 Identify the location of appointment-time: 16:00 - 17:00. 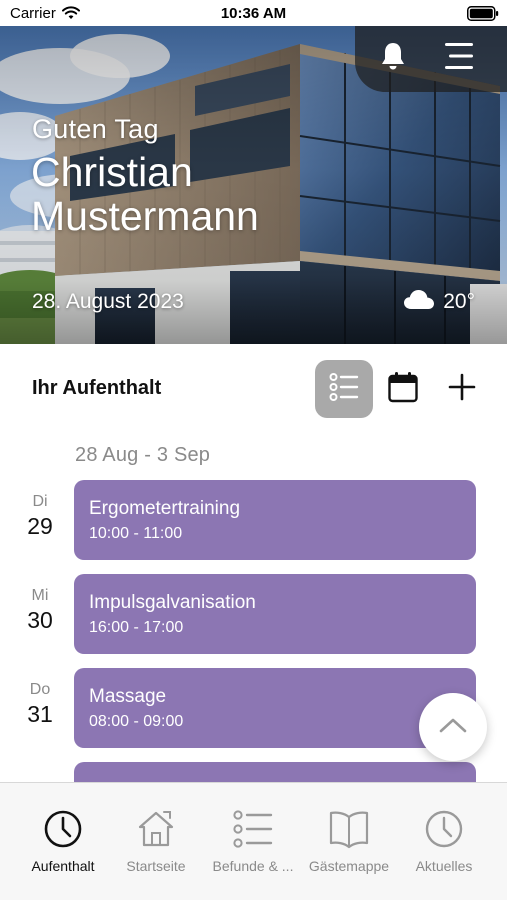
(136, 627).